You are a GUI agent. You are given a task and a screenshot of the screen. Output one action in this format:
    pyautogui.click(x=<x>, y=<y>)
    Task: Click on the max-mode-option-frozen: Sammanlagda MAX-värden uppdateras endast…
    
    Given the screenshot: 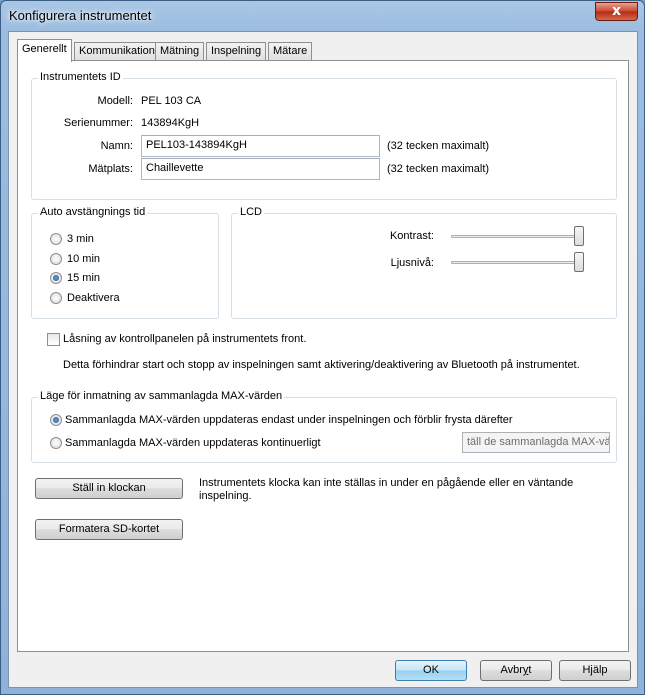 What is the action you would take?
    pyautogui.click(x=289, y=420)
    